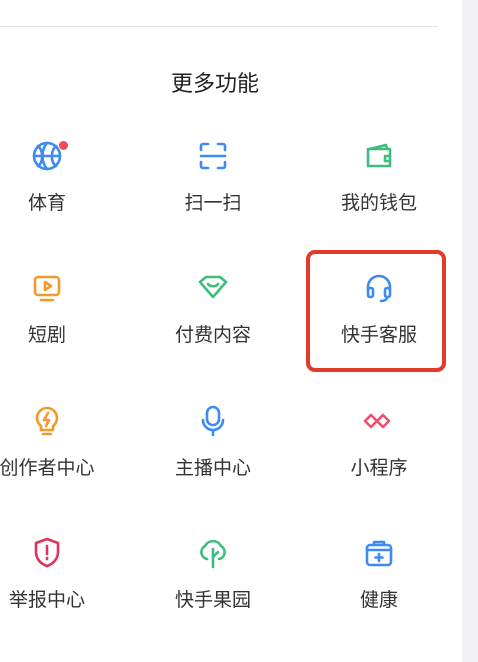  I want to click on feature-label: 主播中心, so click(212, 468).